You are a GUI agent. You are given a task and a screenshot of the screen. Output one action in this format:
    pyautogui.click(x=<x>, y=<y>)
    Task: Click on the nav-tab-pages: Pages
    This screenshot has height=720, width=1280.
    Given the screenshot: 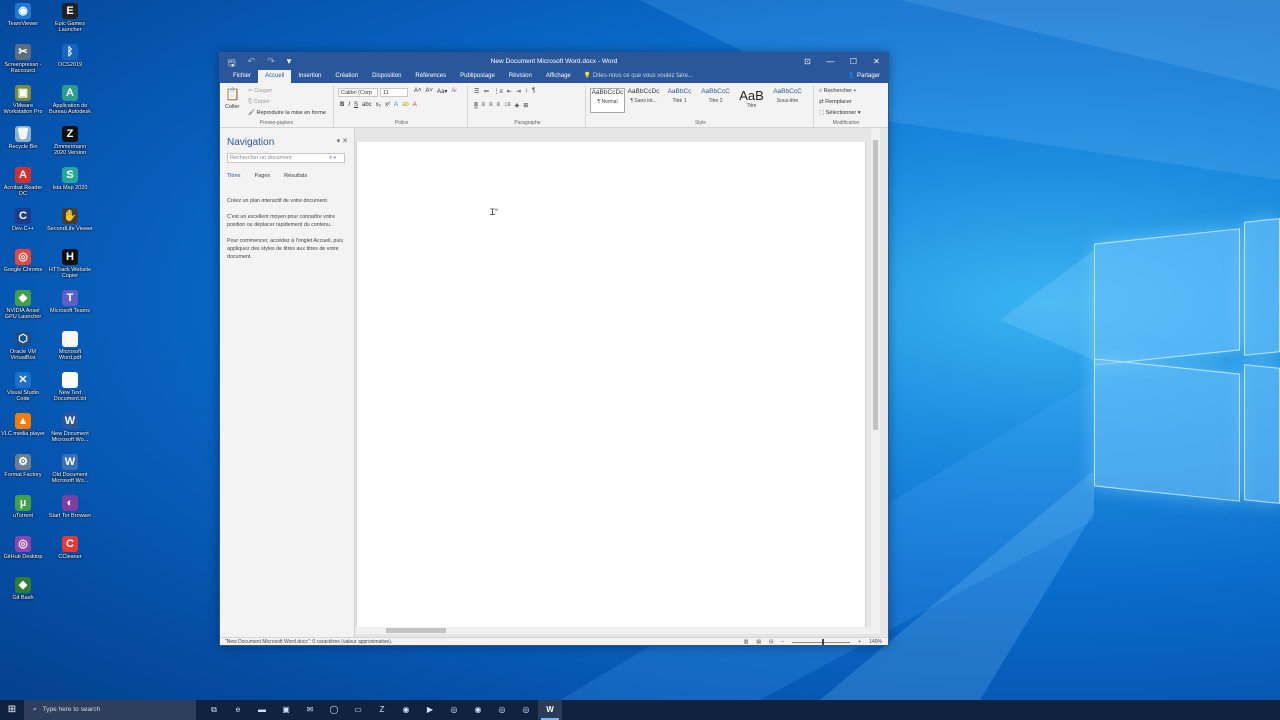 What is the action you would take?
    pyautogui.click(x=263, y=176)
    